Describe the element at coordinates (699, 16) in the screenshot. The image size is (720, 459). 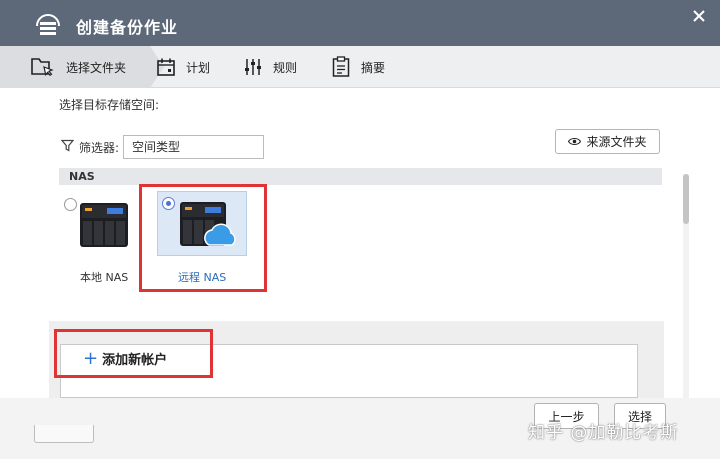
I see `close-icon` at that location.